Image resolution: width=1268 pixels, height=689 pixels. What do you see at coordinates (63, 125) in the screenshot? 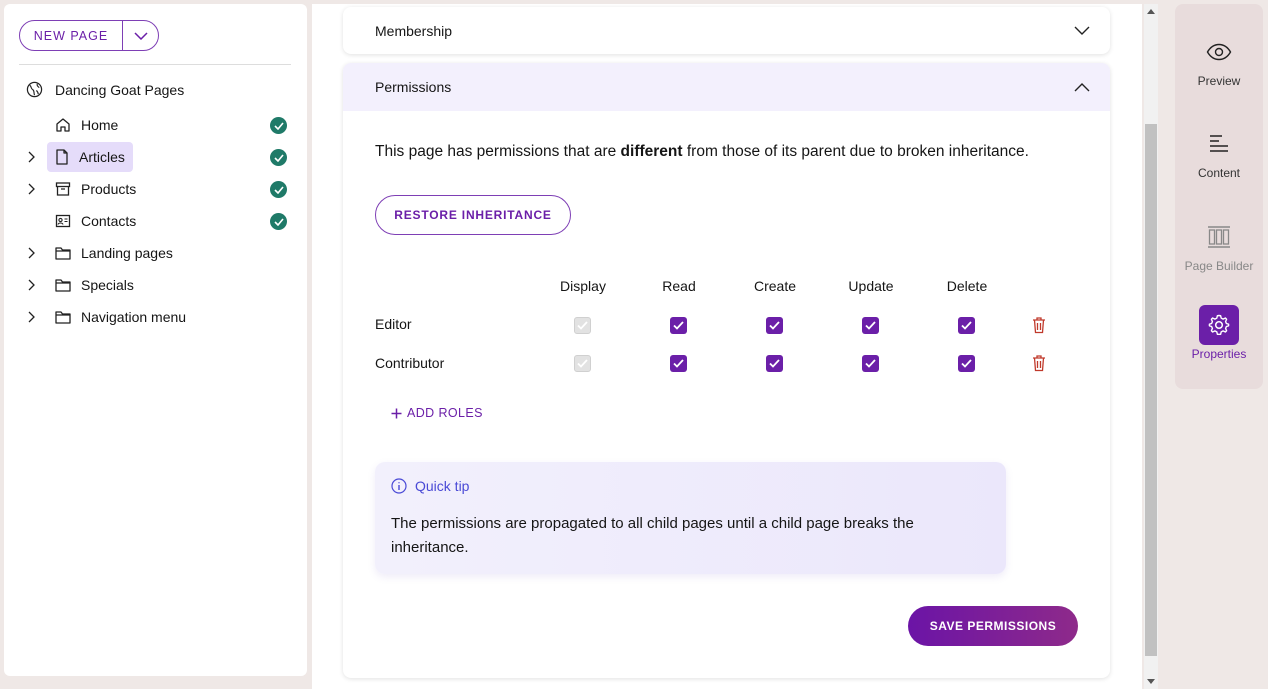
I see `home-icon` at bounding box center [63, 125].